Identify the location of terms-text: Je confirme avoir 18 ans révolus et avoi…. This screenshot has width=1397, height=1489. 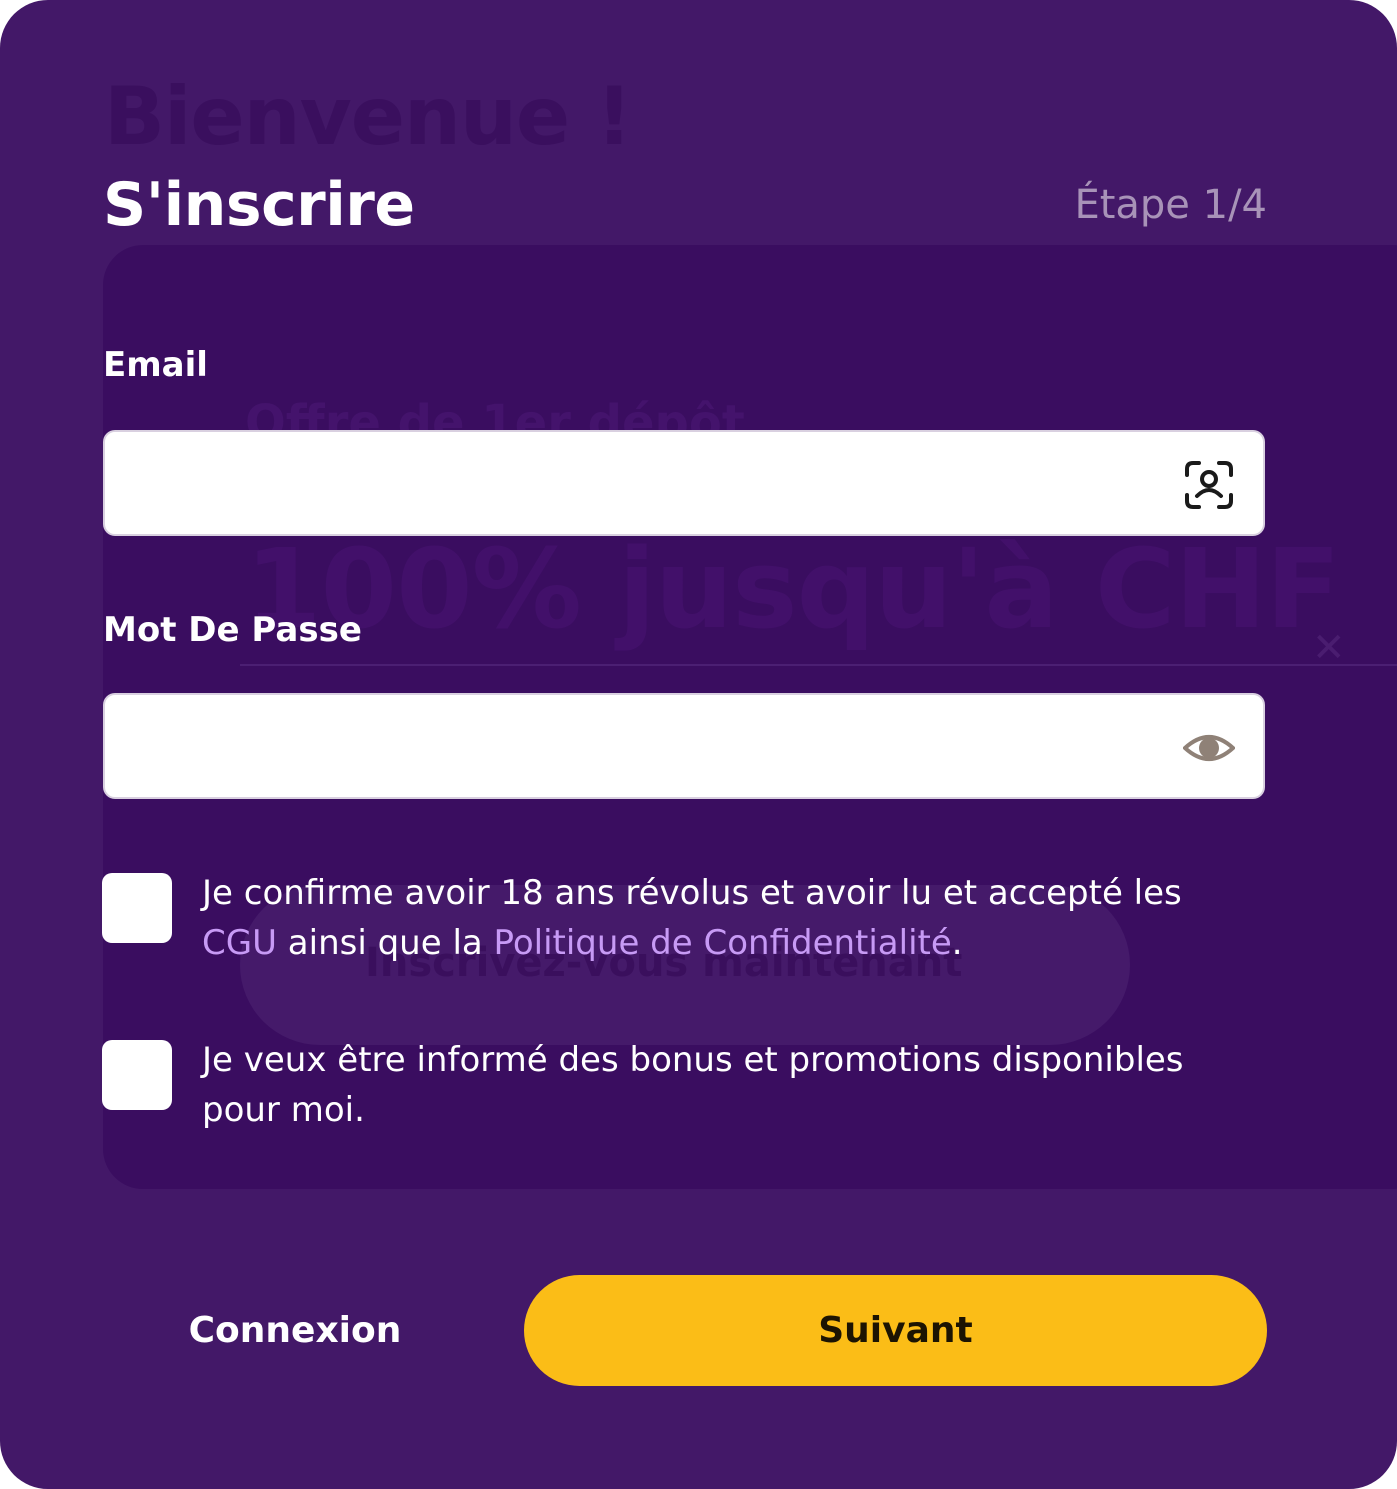
(727, 918).